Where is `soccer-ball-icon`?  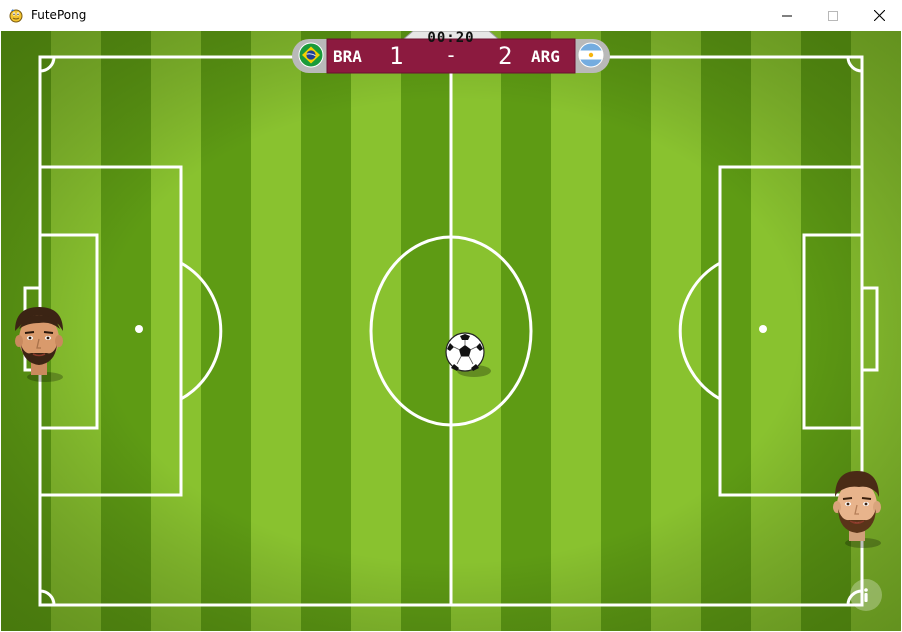
soccer-ball-icon is located at coordinates (468, 354).